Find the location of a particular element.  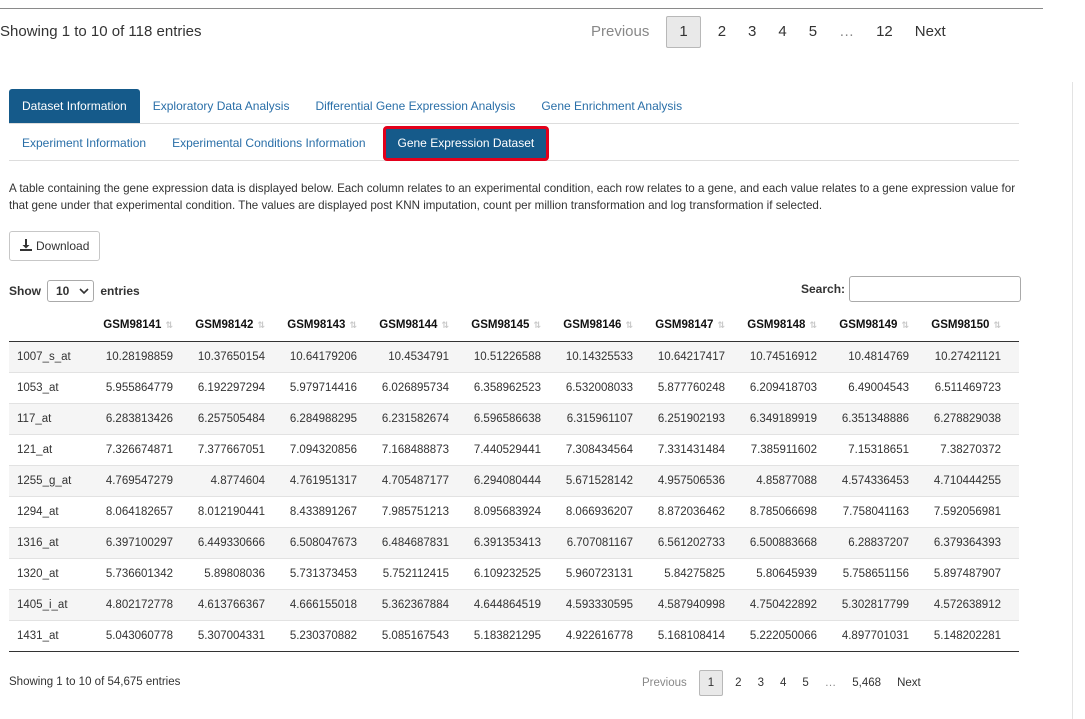

expression-value-cell: 10.64179206 is located at coordinates (319, 357).